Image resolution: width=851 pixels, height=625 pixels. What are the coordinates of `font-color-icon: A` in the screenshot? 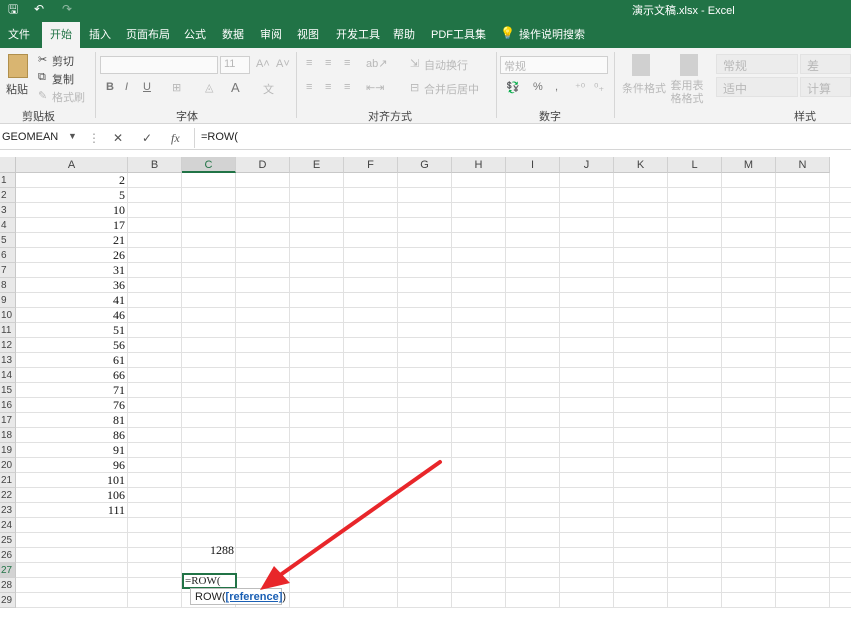 It's located at (235, 87).